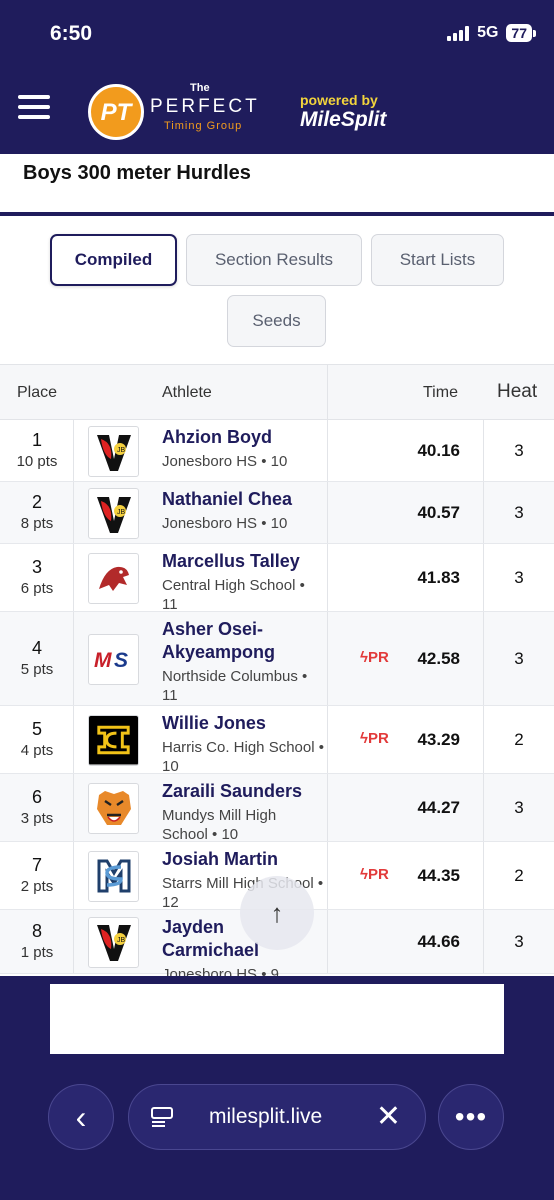 This screenshot has width=554, height=1200. What do you see at coordinates (36, 797) in the screenshot?
I see `place-number: 6` at bounding box center [36, 797].